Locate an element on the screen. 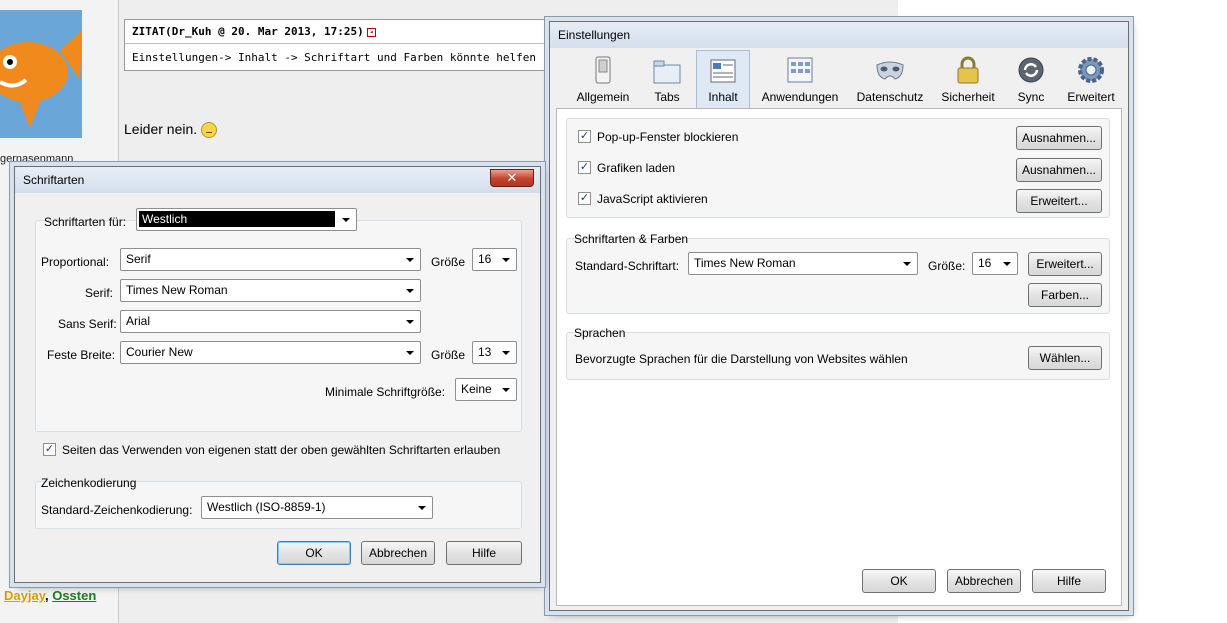 The width and height of the screenshot is (1227, 623). tab-allgemein: Allgemein is located at coordinates (603, 79).